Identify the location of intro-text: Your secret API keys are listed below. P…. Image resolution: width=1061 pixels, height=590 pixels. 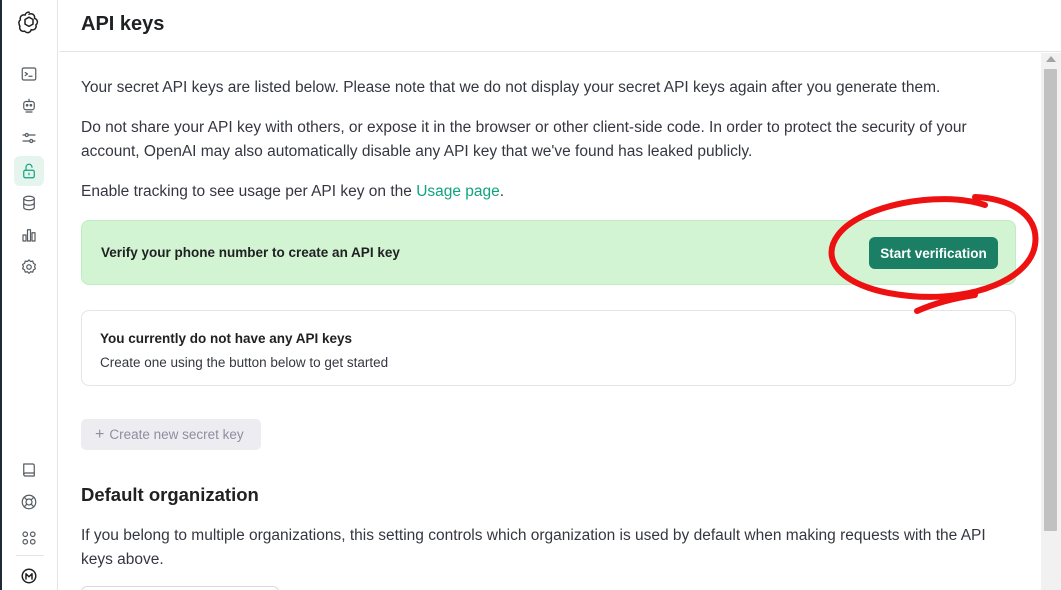
(511, 87).